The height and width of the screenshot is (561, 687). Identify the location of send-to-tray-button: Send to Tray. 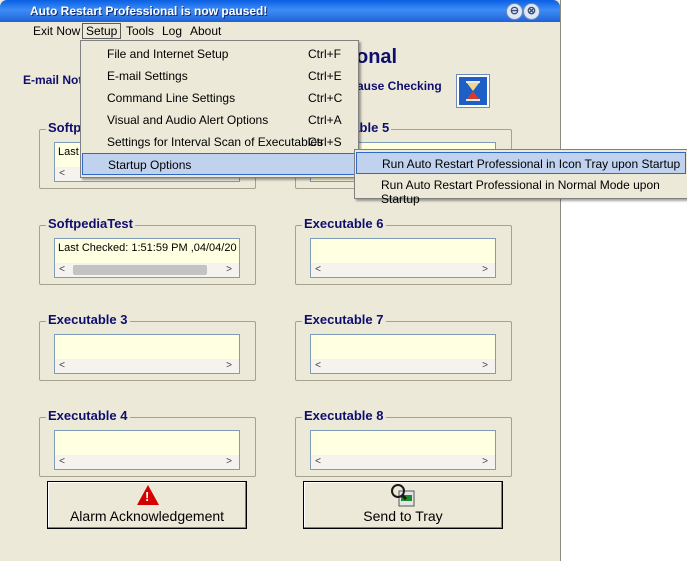
(403, 505).